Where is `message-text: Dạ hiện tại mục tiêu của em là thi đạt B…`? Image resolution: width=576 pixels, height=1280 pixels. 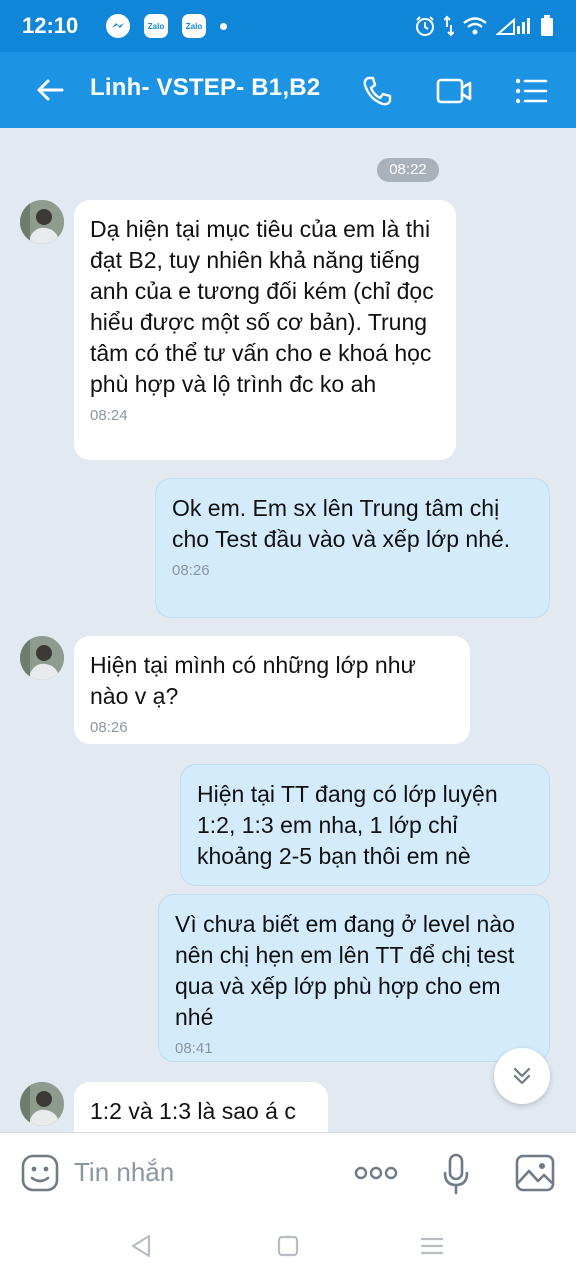
message-text: Dạ hiện tại mục tiêu của em là thi đạt B… is located at coordinates (262, 306).